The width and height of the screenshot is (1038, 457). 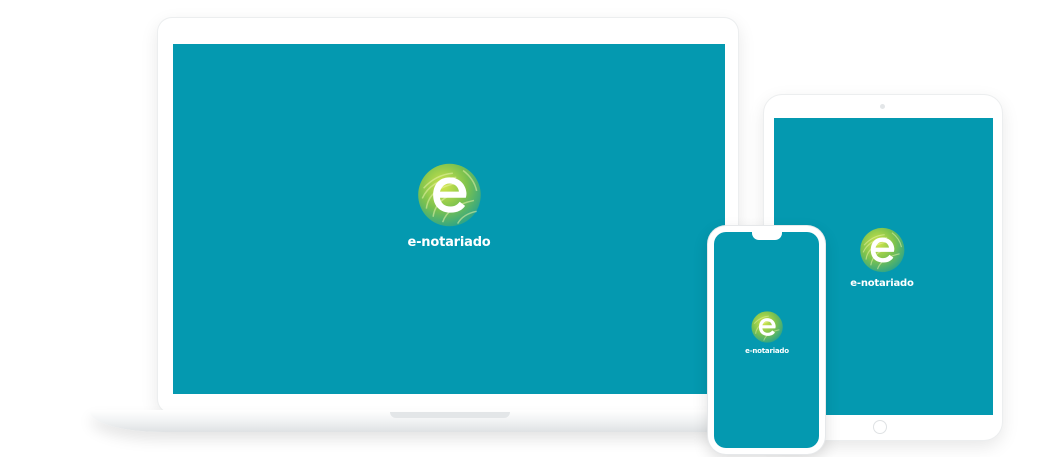 I want to click on phone-screen: e-notariado, so click(x=766, y=340).